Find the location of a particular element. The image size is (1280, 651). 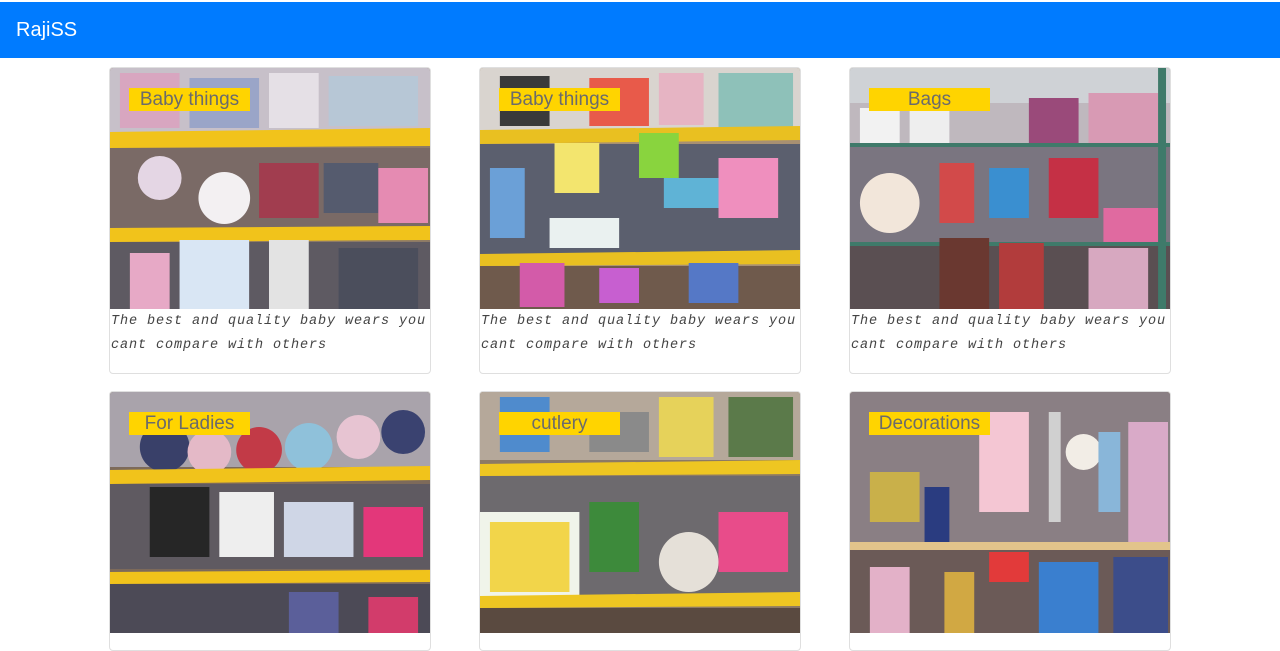

product-image: Decorations is located at coordinates (1010, 512).